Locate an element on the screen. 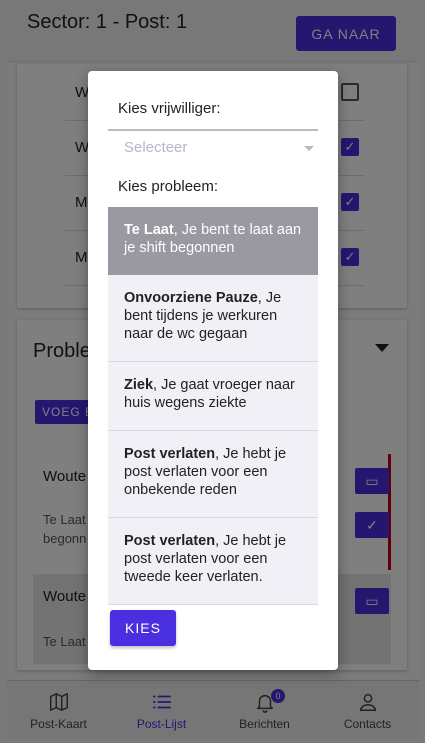 Image resolution: width=425 pixels, height=743 pixels. problem-label: Kies probleem: is located at coordinates (168, 186).